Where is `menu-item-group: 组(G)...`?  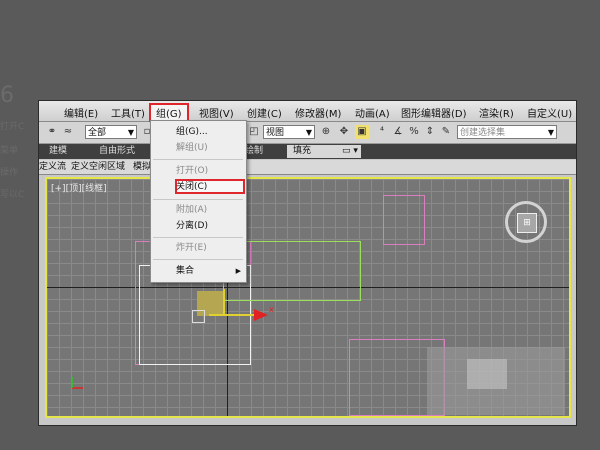
menu-item-group: 组(G)... is located at coordinates (192, 132).